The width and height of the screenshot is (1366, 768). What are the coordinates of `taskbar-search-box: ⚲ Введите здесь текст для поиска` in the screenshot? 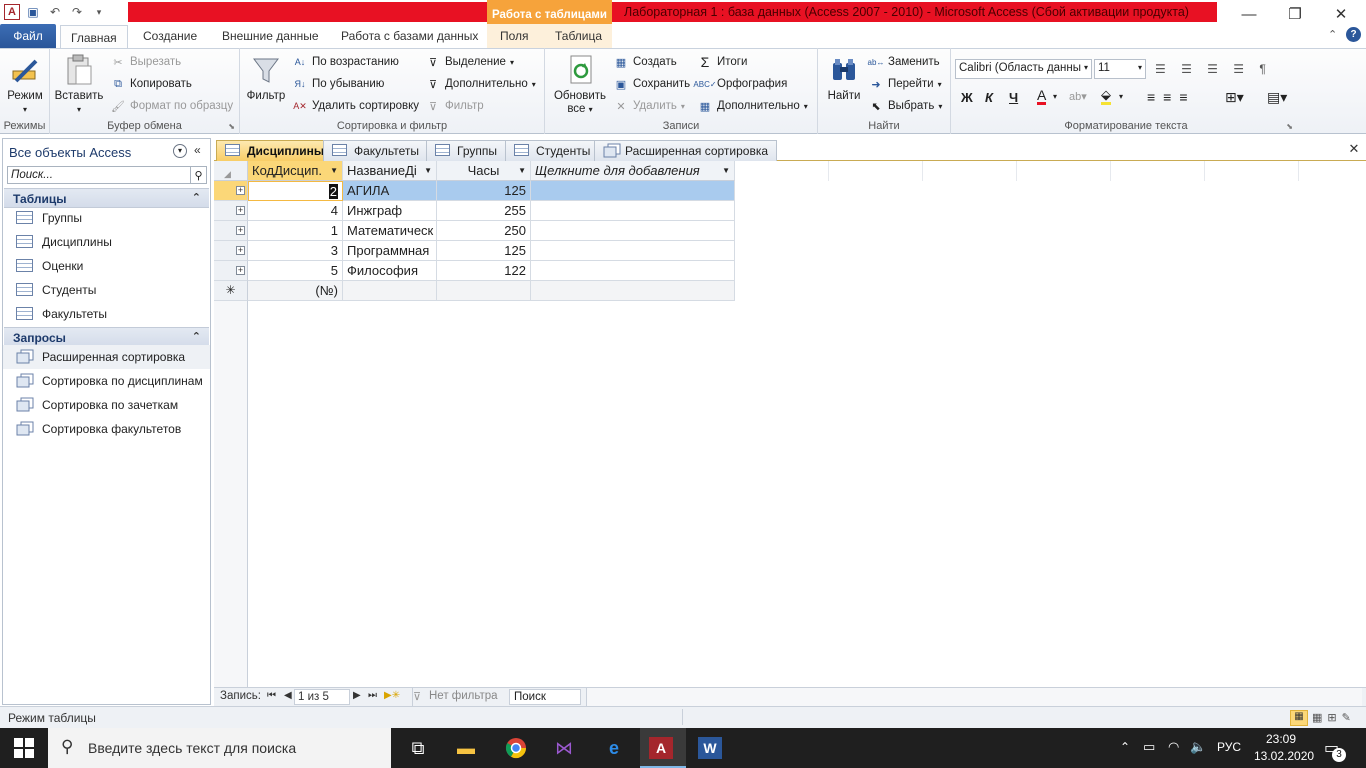 It's located at (219, 748).